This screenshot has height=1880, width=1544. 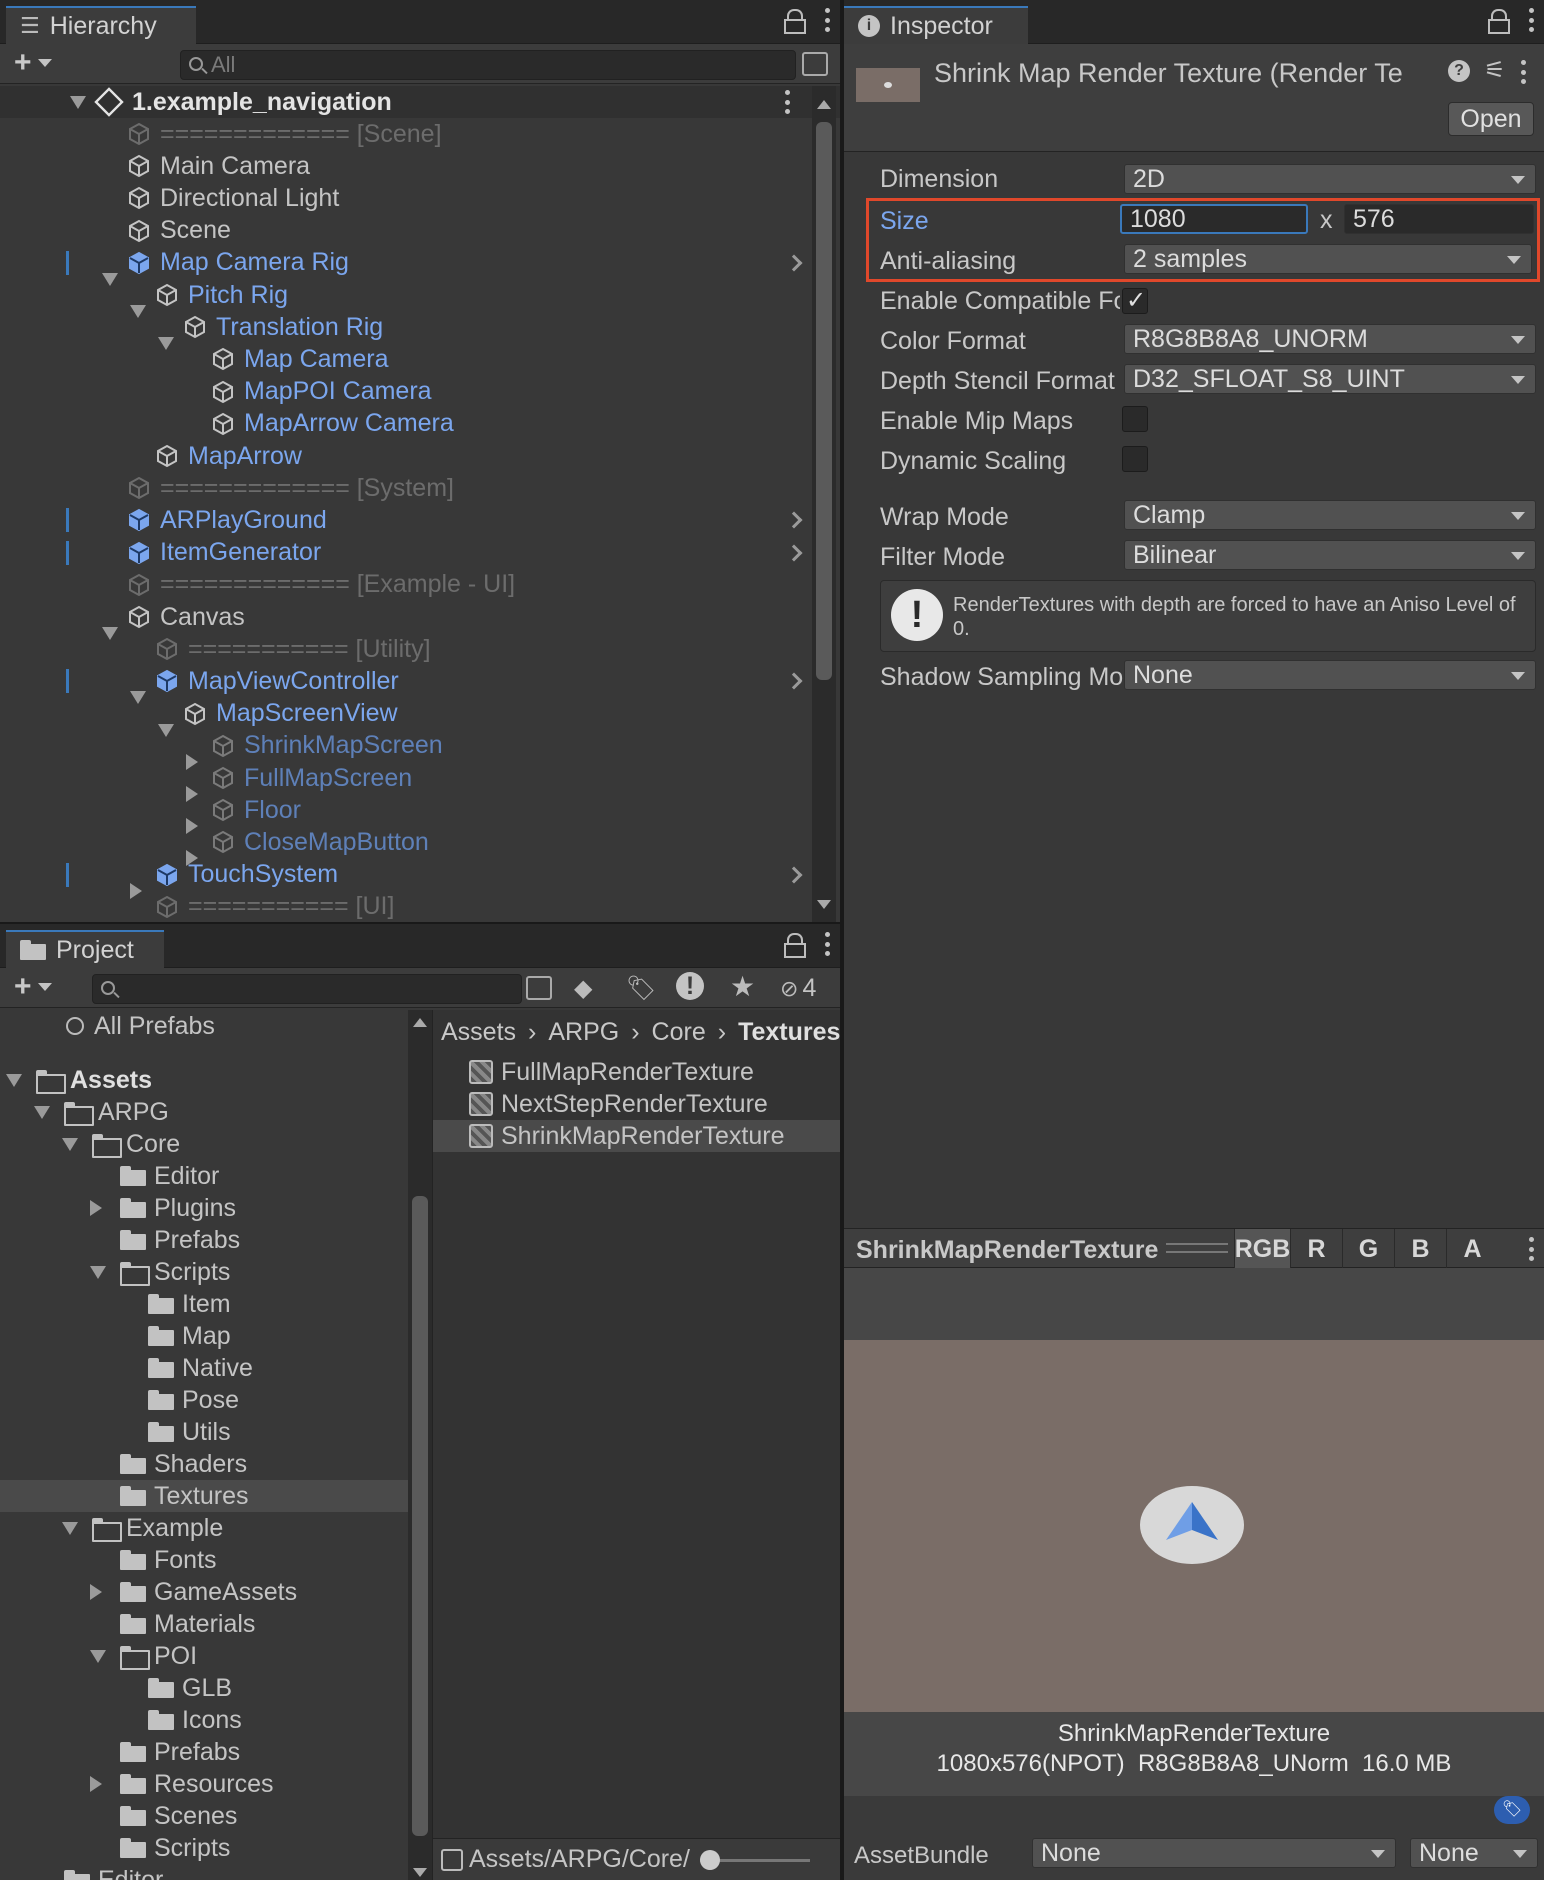 What do you see at coordinates (420, 553) in the screenshot?
I see `hierarchy-item: ItemGenerator` at bounding box center [420, 553].